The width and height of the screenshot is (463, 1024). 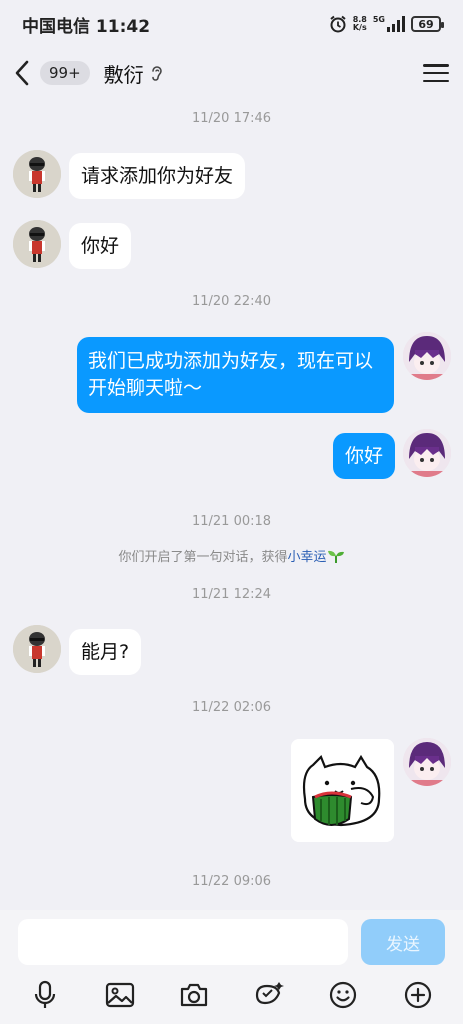 I want to click on sprout-icon, so click(x=335, y=556).